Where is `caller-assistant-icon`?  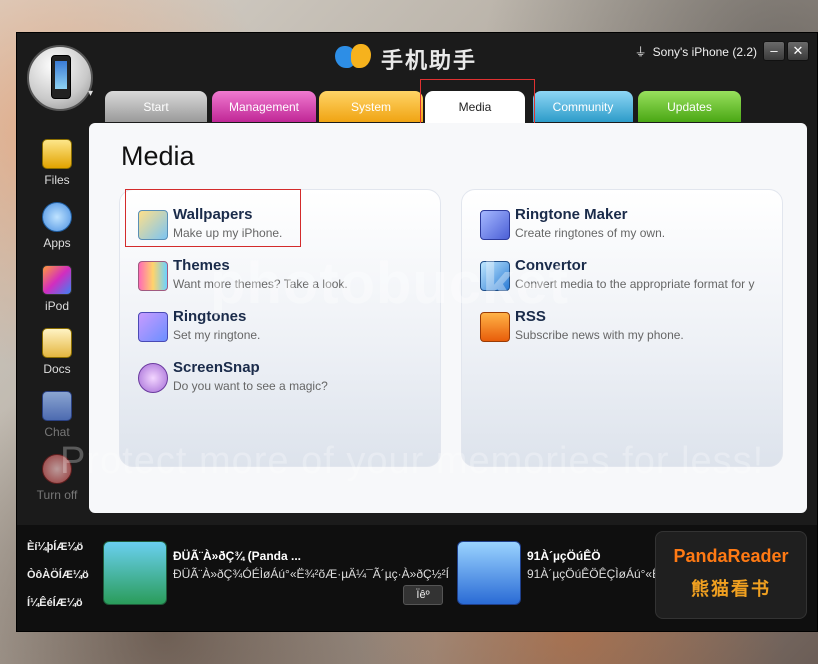 caller-assistant-icon is located at coordinates (489, 573).